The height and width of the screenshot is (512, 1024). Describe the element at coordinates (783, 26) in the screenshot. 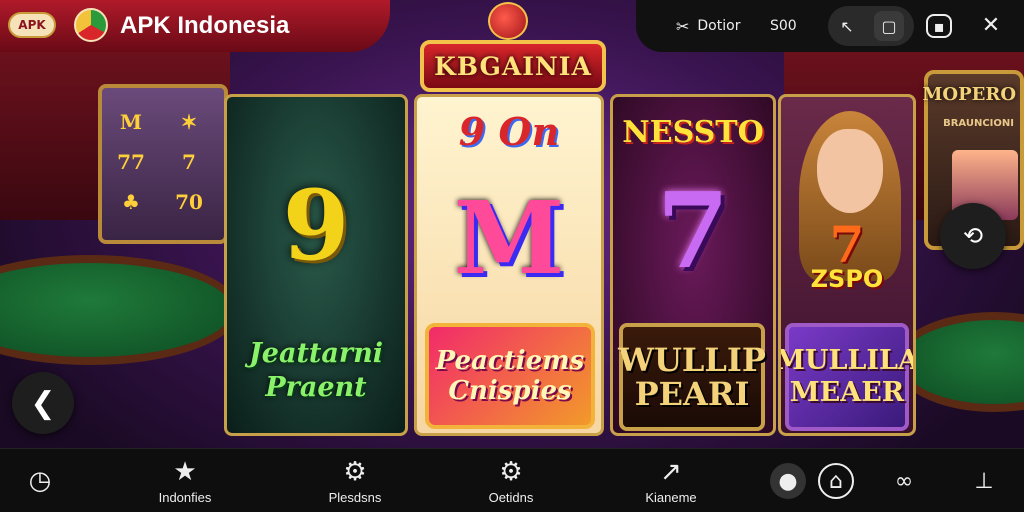

I see `balance-value: S00` at that location.